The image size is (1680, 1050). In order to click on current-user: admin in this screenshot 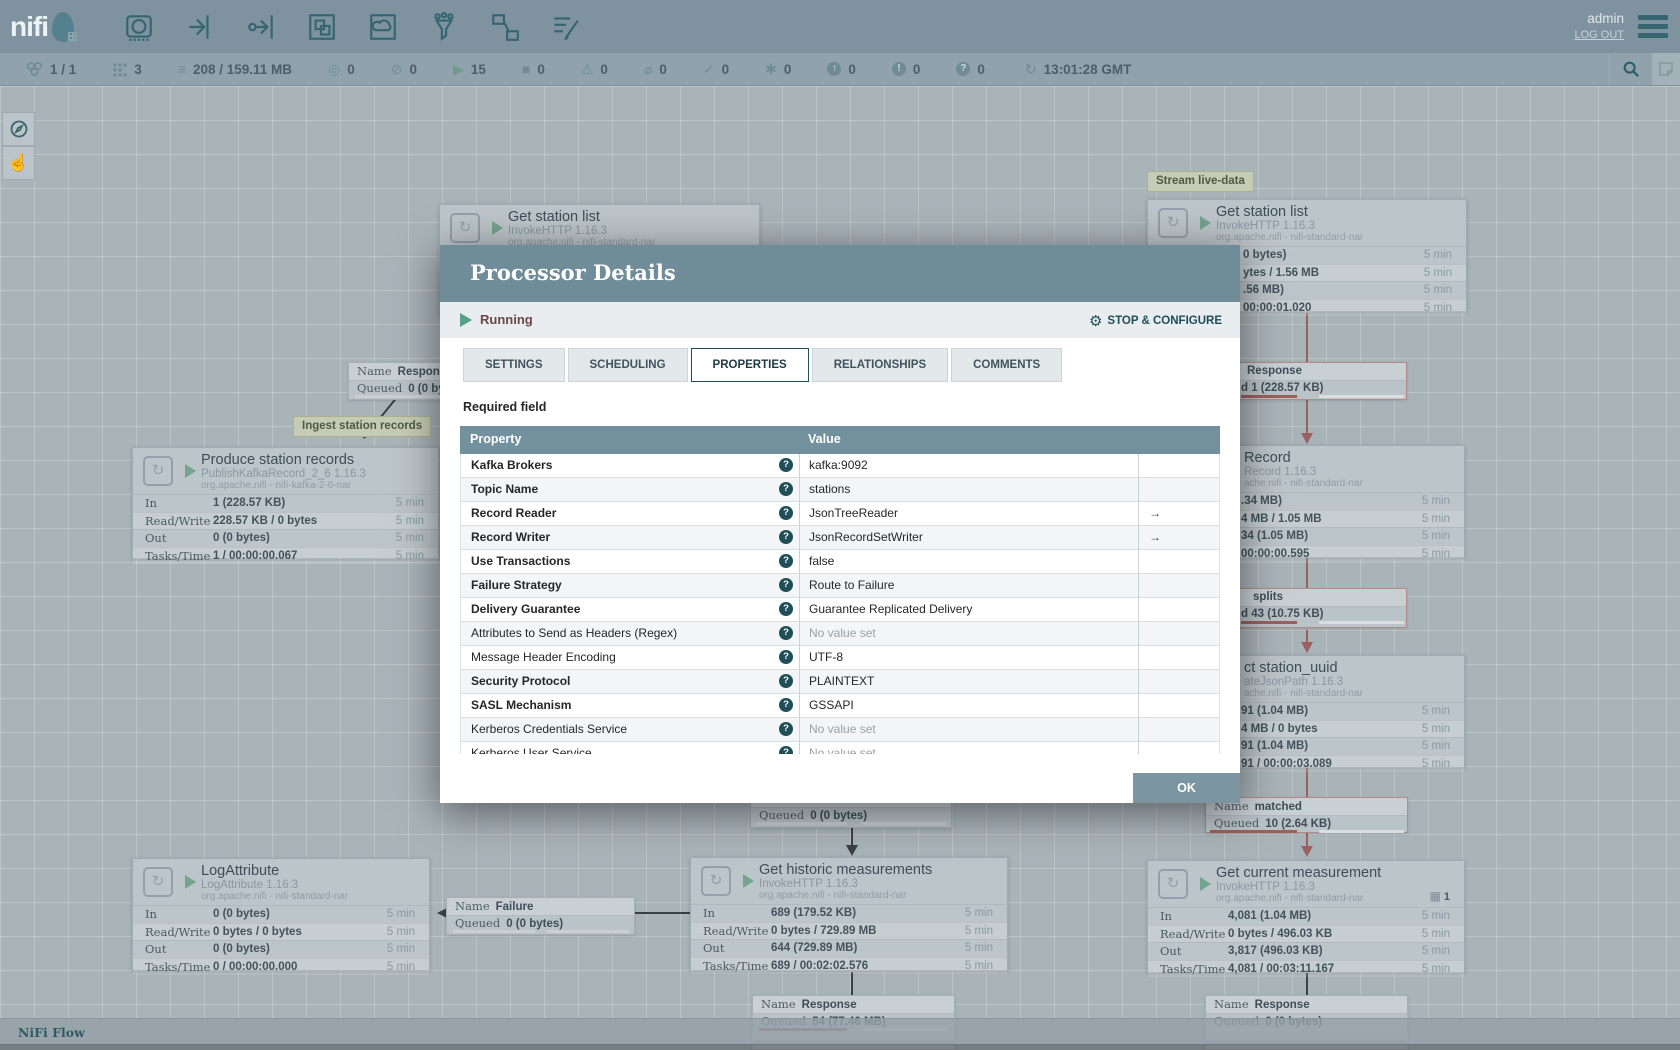, I will do `click(1605, 18)`.